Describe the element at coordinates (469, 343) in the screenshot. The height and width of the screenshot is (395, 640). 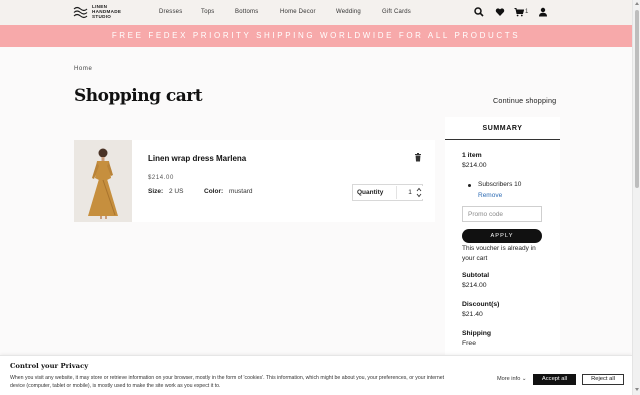
I see `shipping-value: Free` at that location.